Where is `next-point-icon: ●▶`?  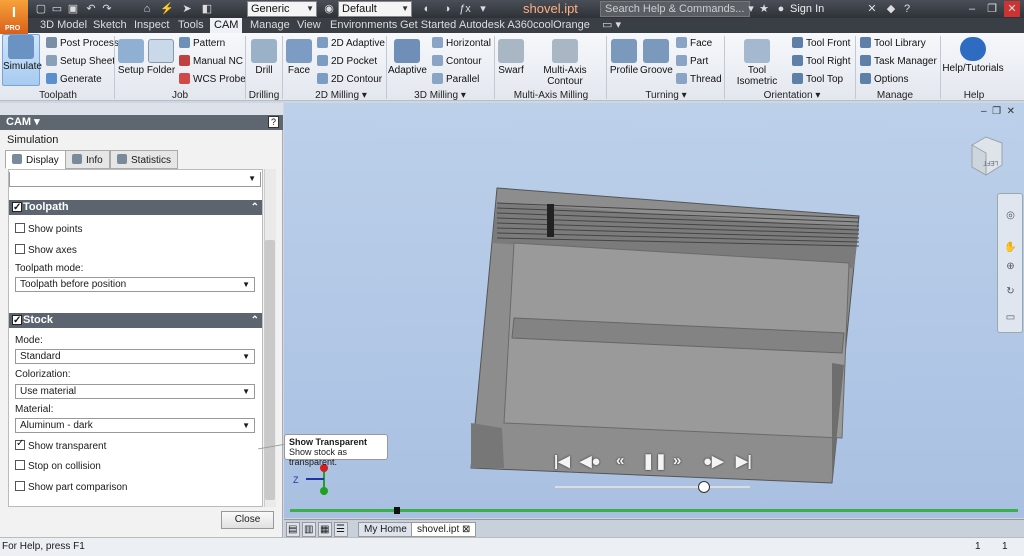 next-point-icon: ●▶ is located at coordinates (713, 461).